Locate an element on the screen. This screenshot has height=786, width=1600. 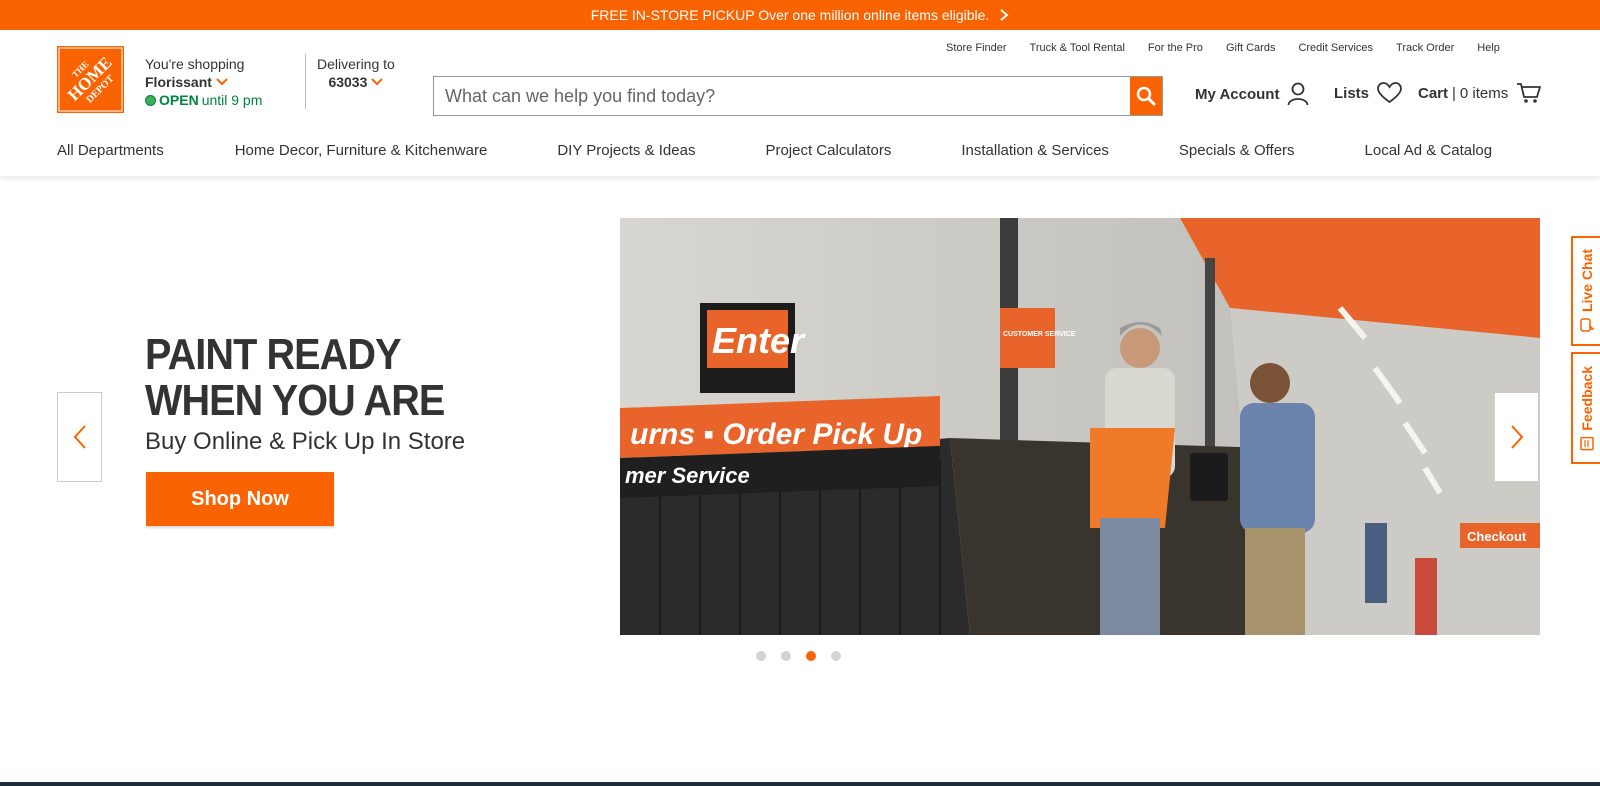
hero-title: PAINT READY WHEN YOU ARE is located at coordinates (298, 378).